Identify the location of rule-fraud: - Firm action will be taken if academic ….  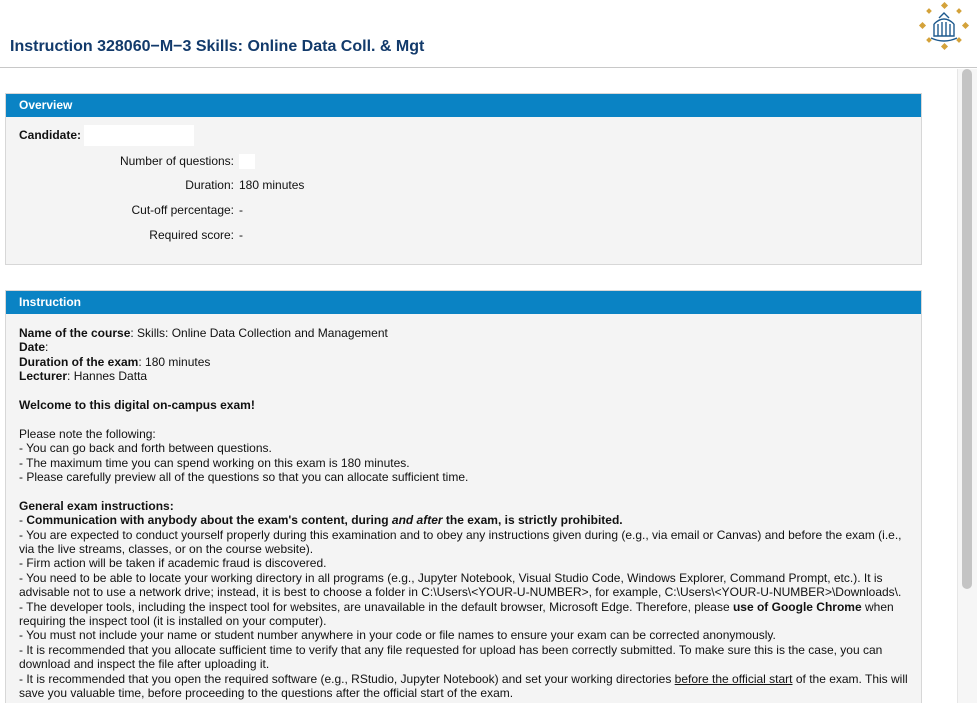
(173, 563).